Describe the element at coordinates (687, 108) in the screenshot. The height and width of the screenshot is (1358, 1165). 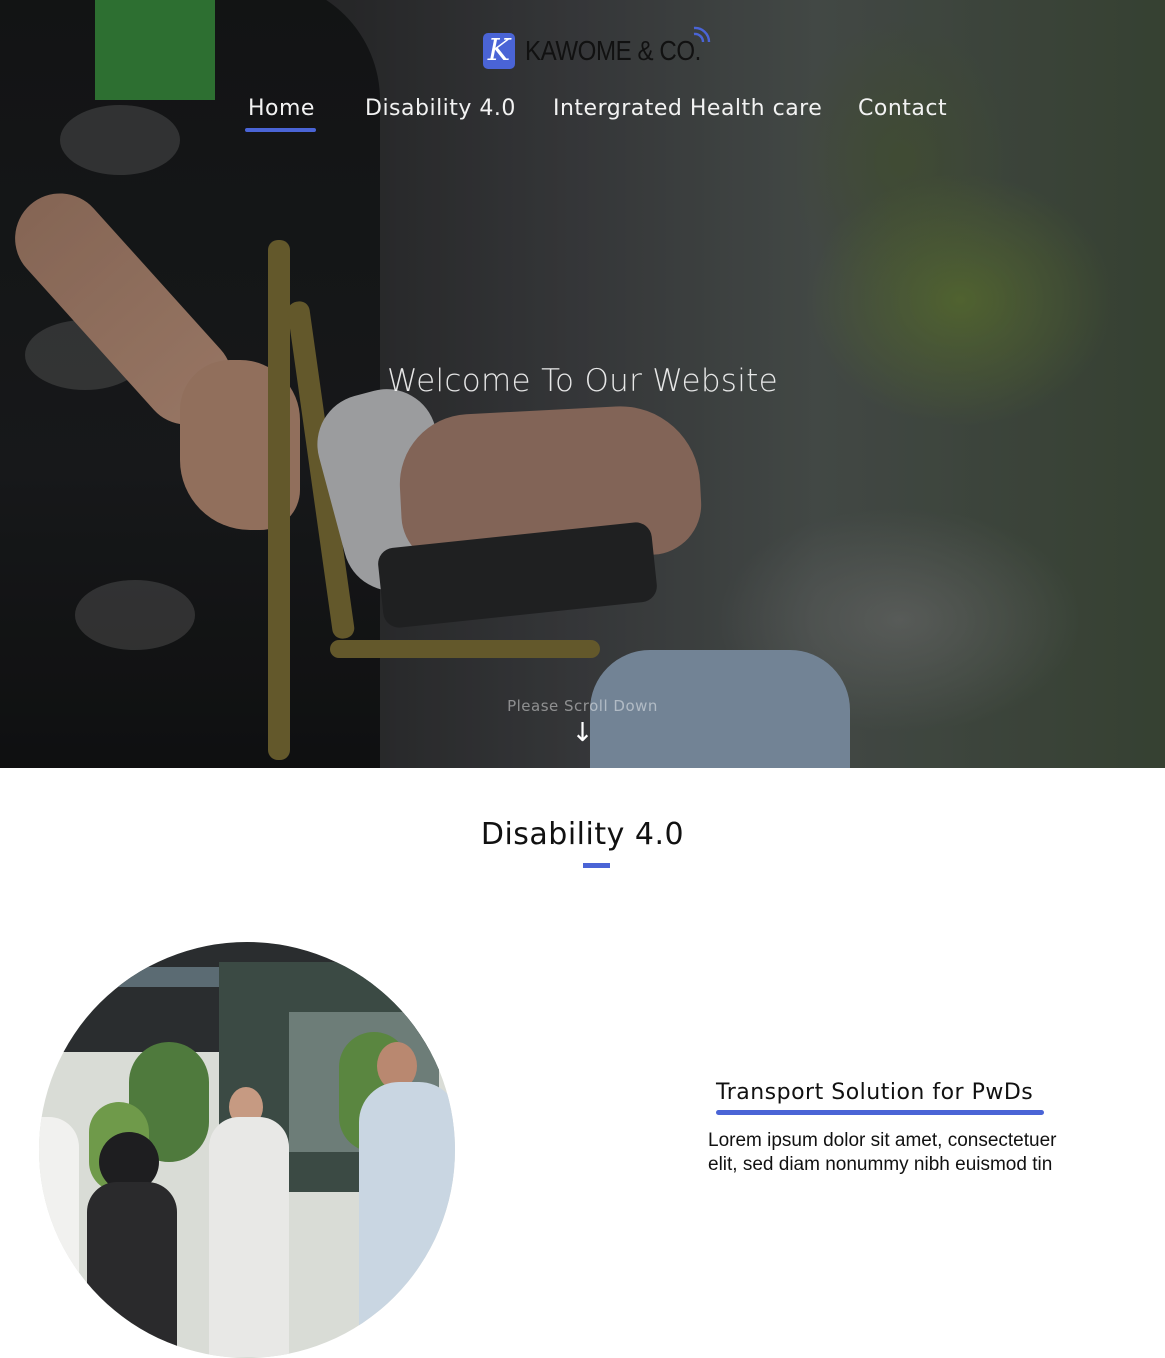
I see `nav-item-health-care: Intergrated Health care` at that location.